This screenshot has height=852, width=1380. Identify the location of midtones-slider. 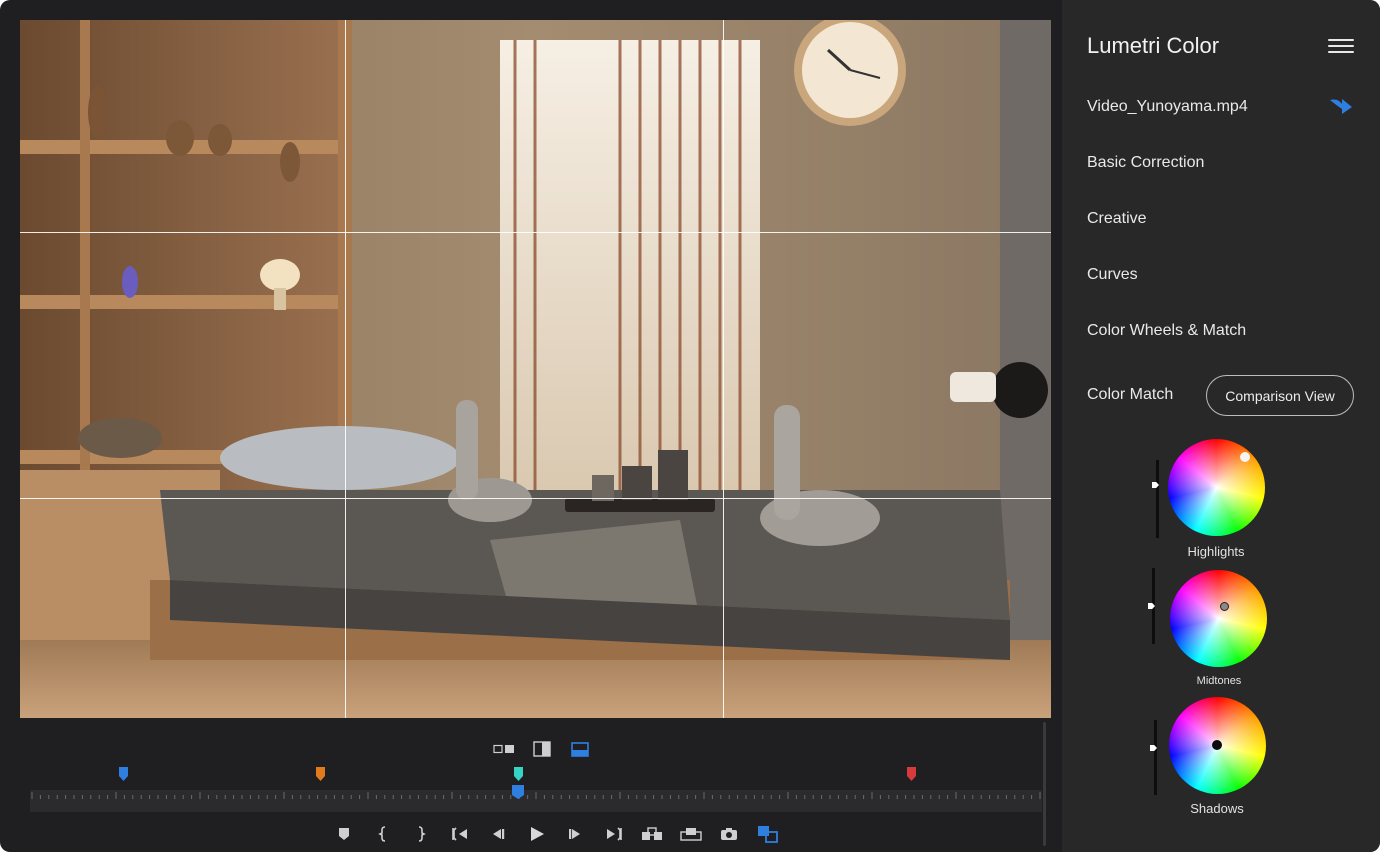
(1151, 606).